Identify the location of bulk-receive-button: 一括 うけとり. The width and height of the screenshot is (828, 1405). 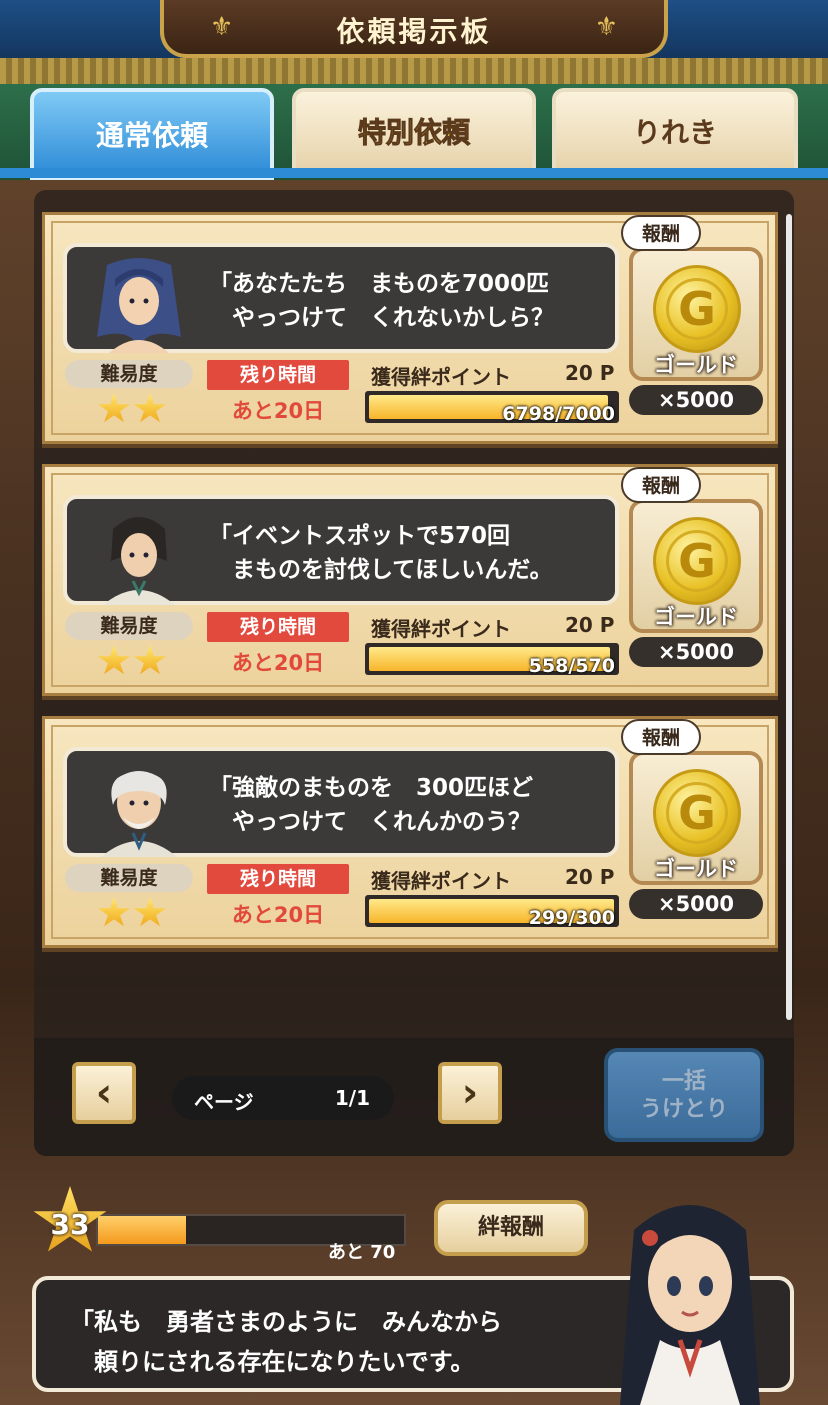
(684, 1095).